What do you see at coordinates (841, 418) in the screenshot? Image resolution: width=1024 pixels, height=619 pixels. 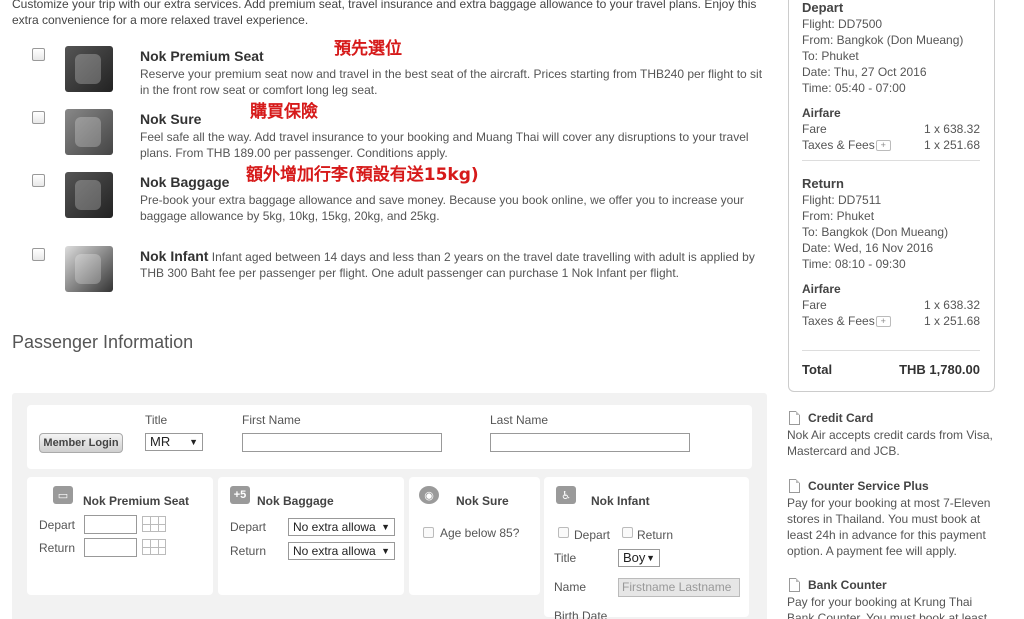 I see `payment-title: Credit Card` at bounding box center [841, 418].